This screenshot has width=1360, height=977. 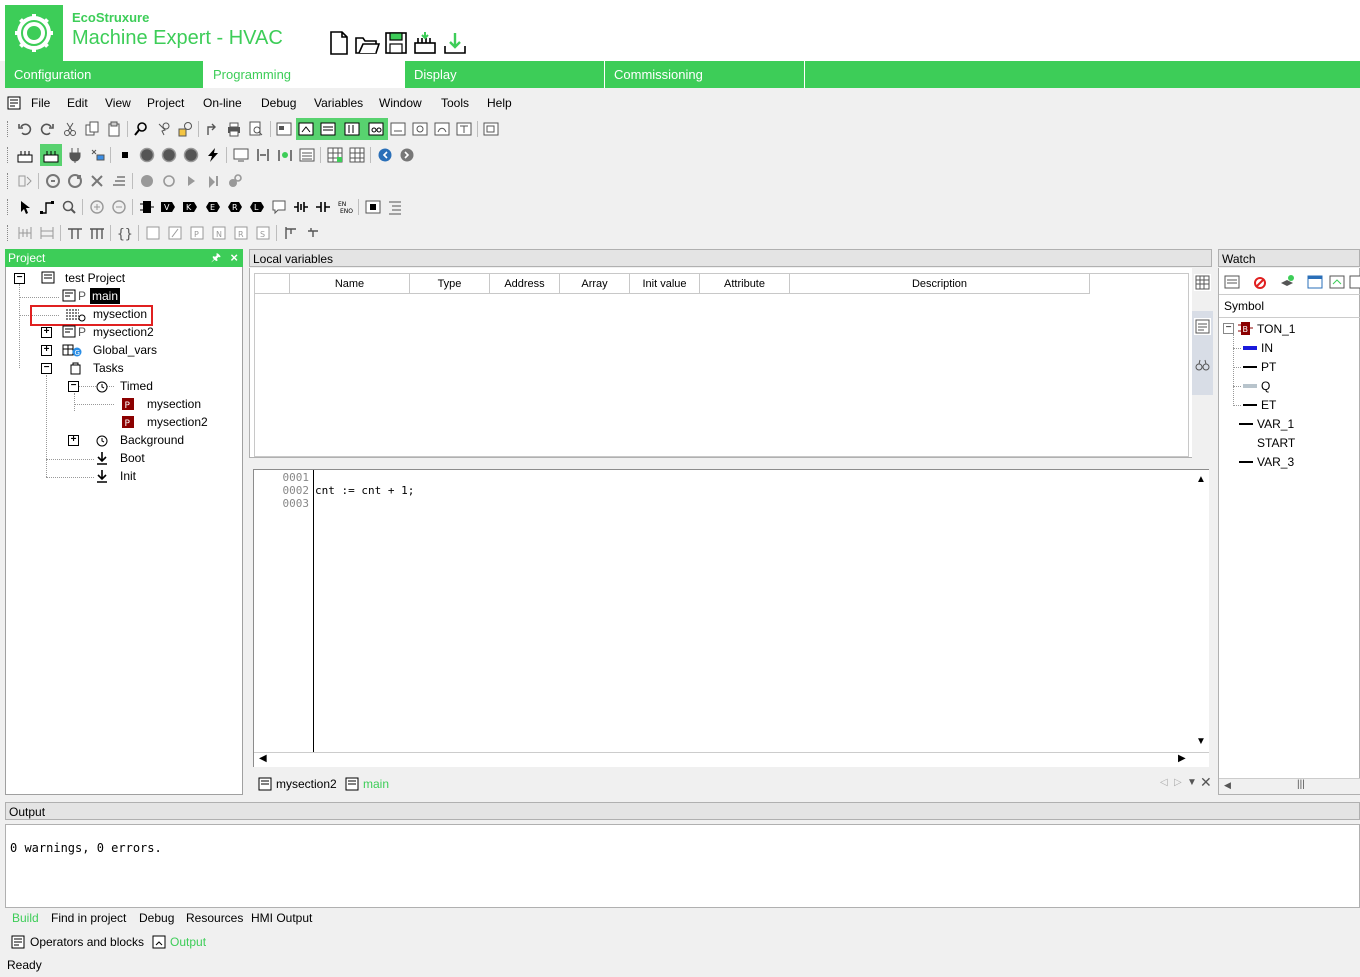 I want to click on collapse-icon-2: −, so click(x=46, y=368).